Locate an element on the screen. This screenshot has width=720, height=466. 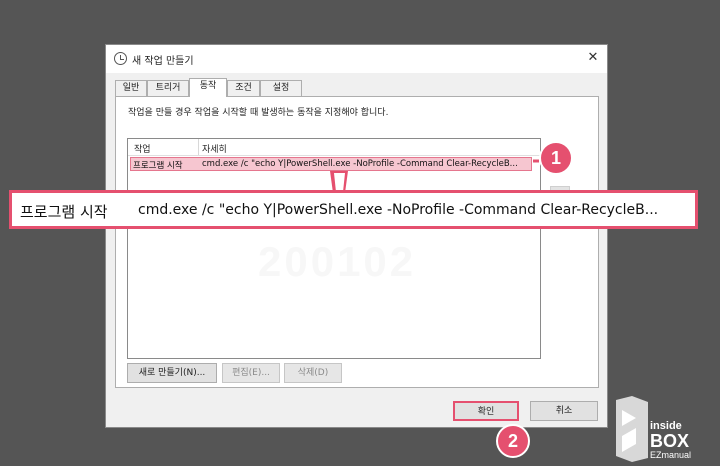
step-badge-1: 1 is located at coordinates (556, 158).